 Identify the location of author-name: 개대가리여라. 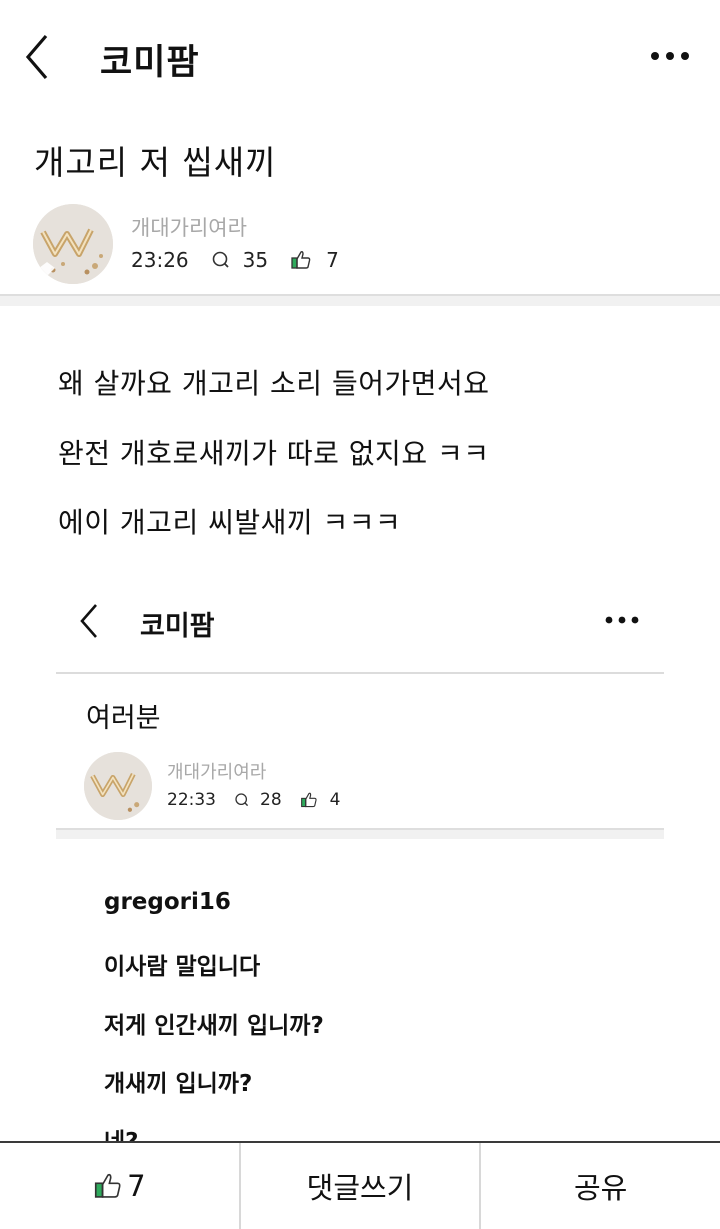
(189, 227).